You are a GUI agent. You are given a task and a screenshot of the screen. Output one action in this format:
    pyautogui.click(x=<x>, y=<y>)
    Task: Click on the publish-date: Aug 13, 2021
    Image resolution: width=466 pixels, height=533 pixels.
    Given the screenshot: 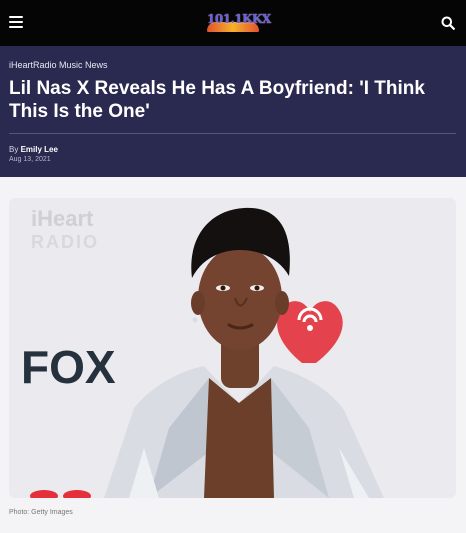 What is the action you would take?
    pyautogui.click(x=30, y=159)
    